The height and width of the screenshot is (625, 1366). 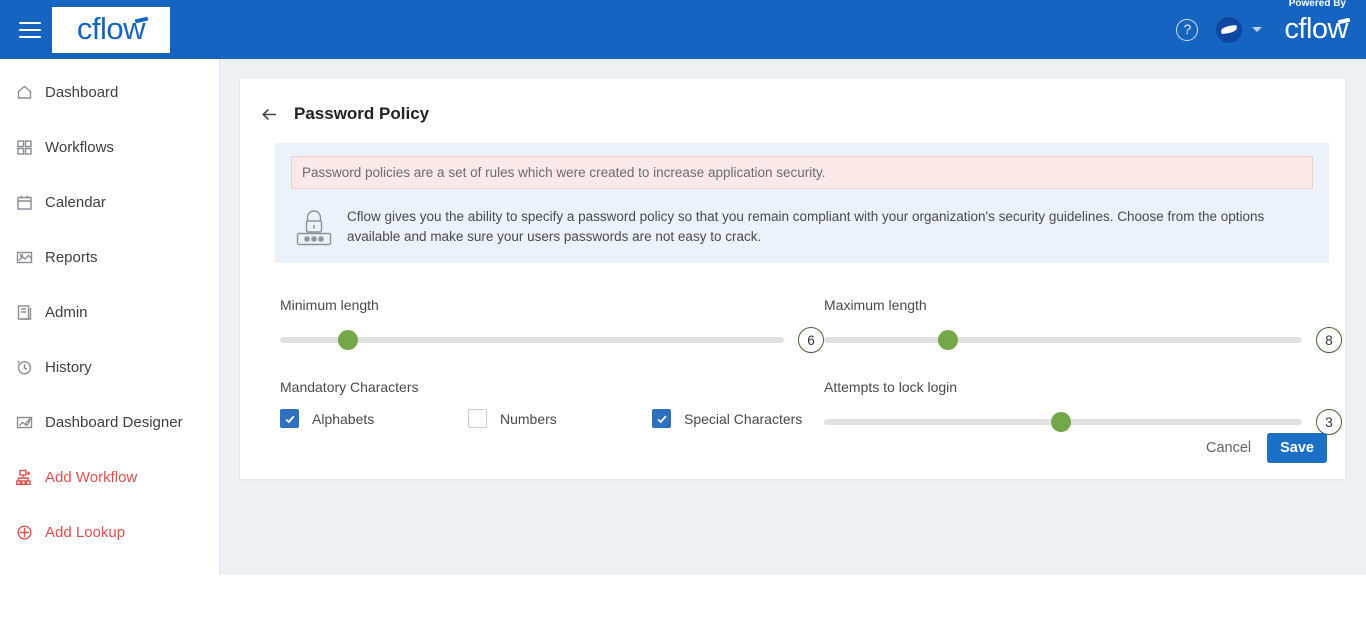 I want to click on sidebar-label: History, so click(x=68, y=367).